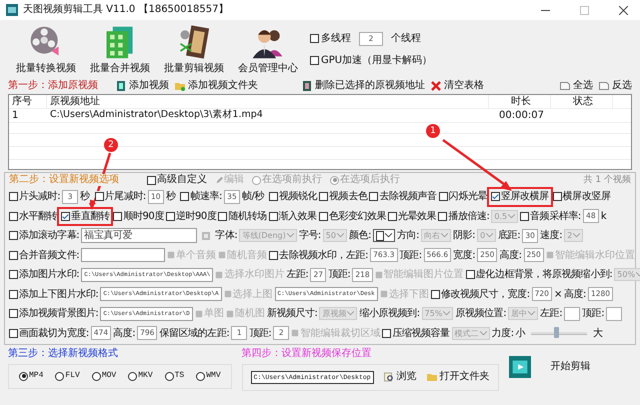 This screenshot has width=640, height=405. Describe the element at coordinates (557, 332) in the screenshot. I see `slider-handle` at that location.